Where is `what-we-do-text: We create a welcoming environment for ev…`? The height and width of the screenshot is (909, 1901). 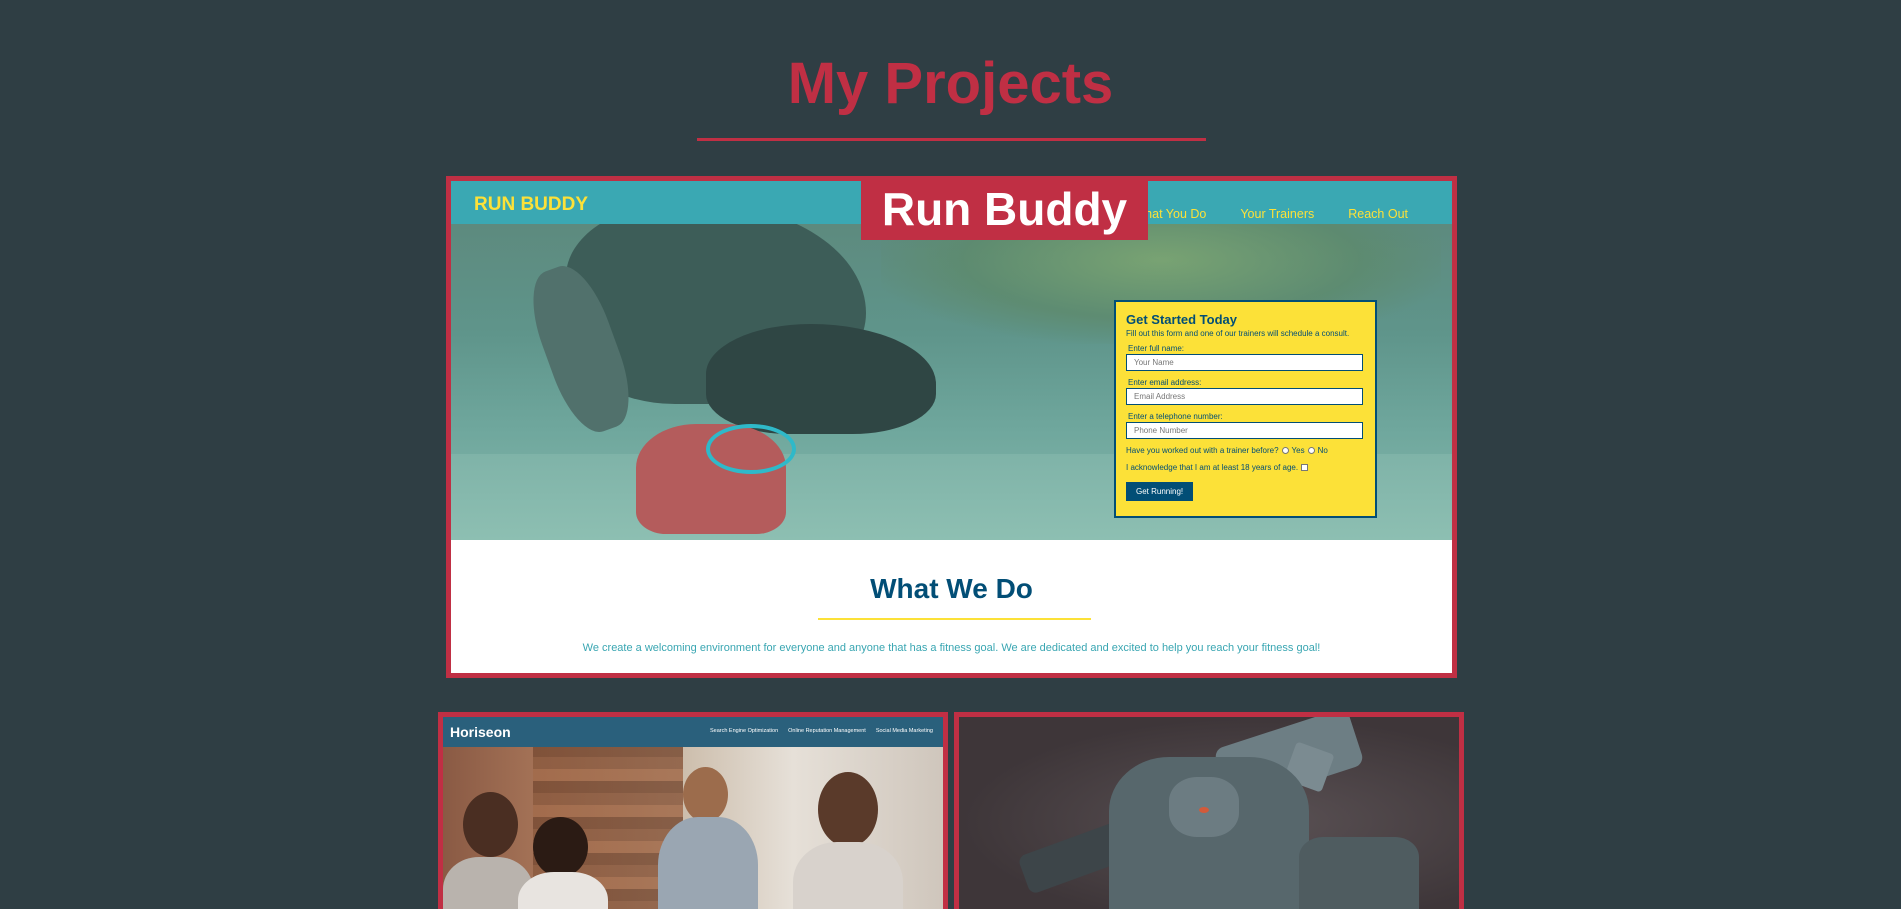 what-we-do-text: We create a welcoming environment for ev… is located at coordinates (951, 648).